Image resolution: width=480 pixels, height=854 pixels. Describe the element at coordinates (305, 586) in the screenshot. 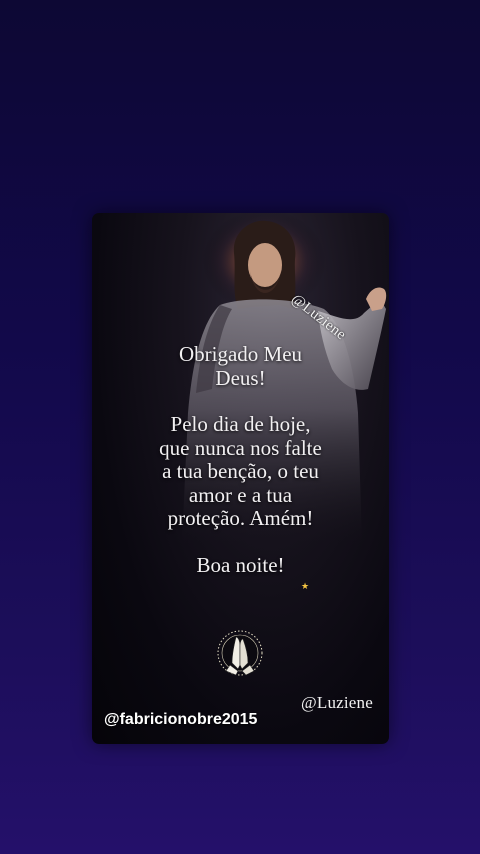

I see `sparkle-star-icon: ★` at that location.